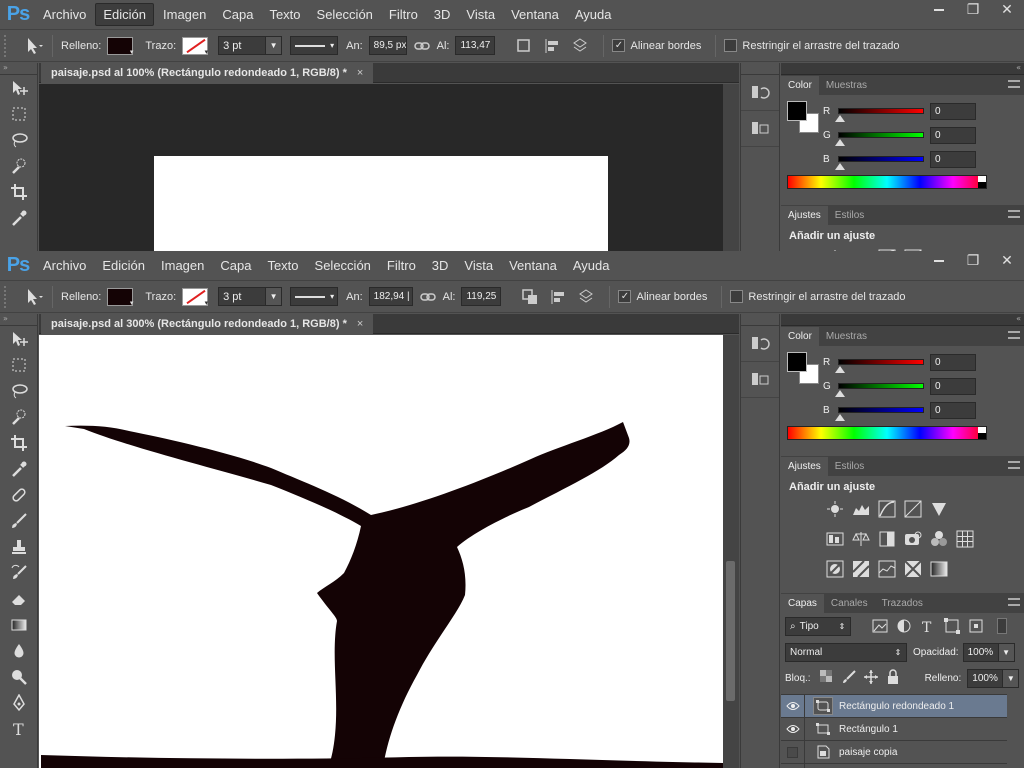  I want to click on invert-icon, so click(835, 569).